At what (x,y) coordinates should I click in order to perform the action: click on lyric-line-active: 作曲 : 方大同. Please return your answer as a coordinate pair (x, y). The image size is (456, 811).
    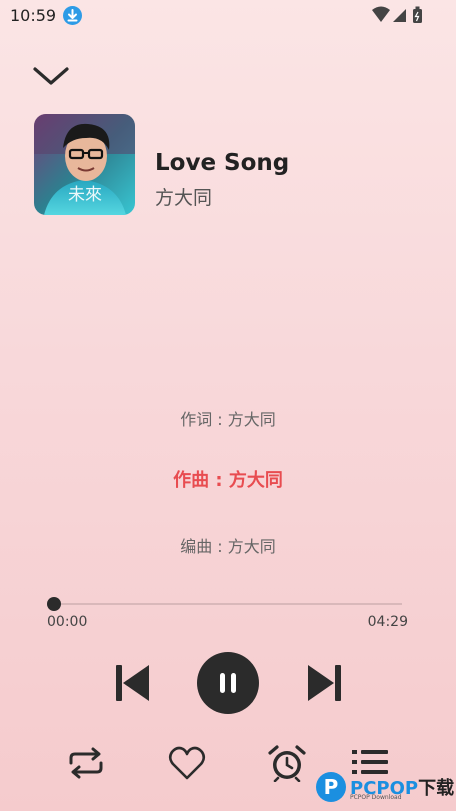
    Looking at the image, I should click on (228, 480).